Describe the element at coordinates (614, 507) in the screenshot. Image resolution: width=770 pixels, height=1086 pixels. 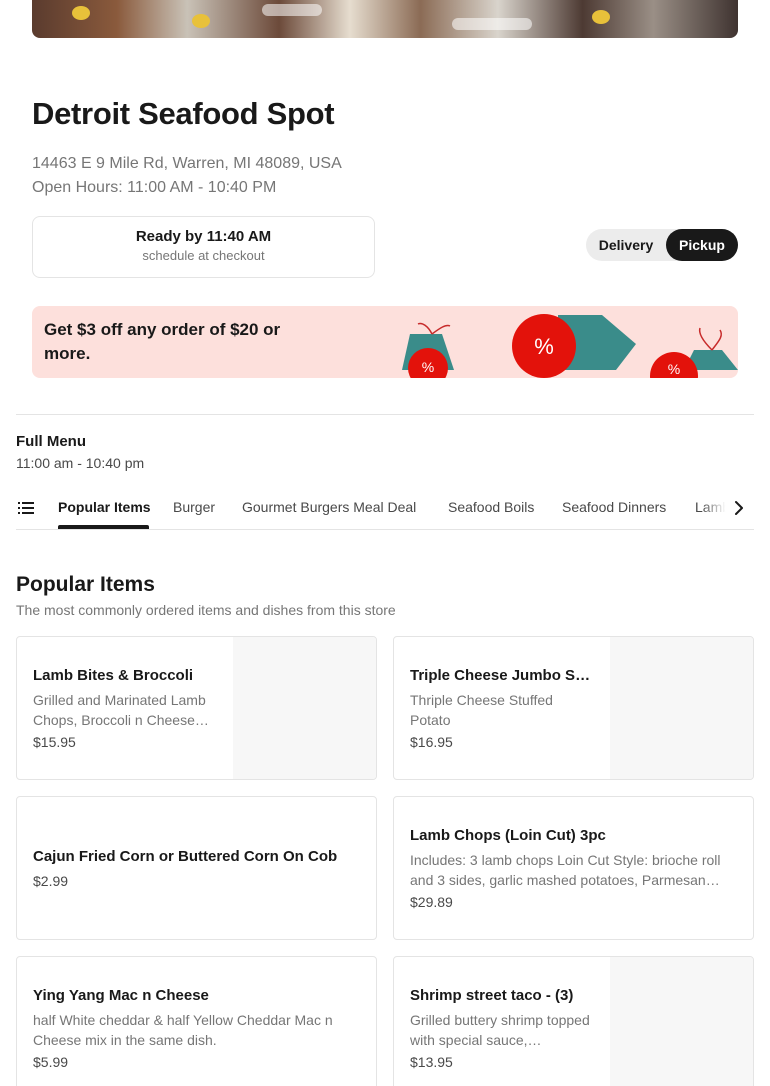
I see `tab-seafood-dinners: Seafood Dinners` at that location.